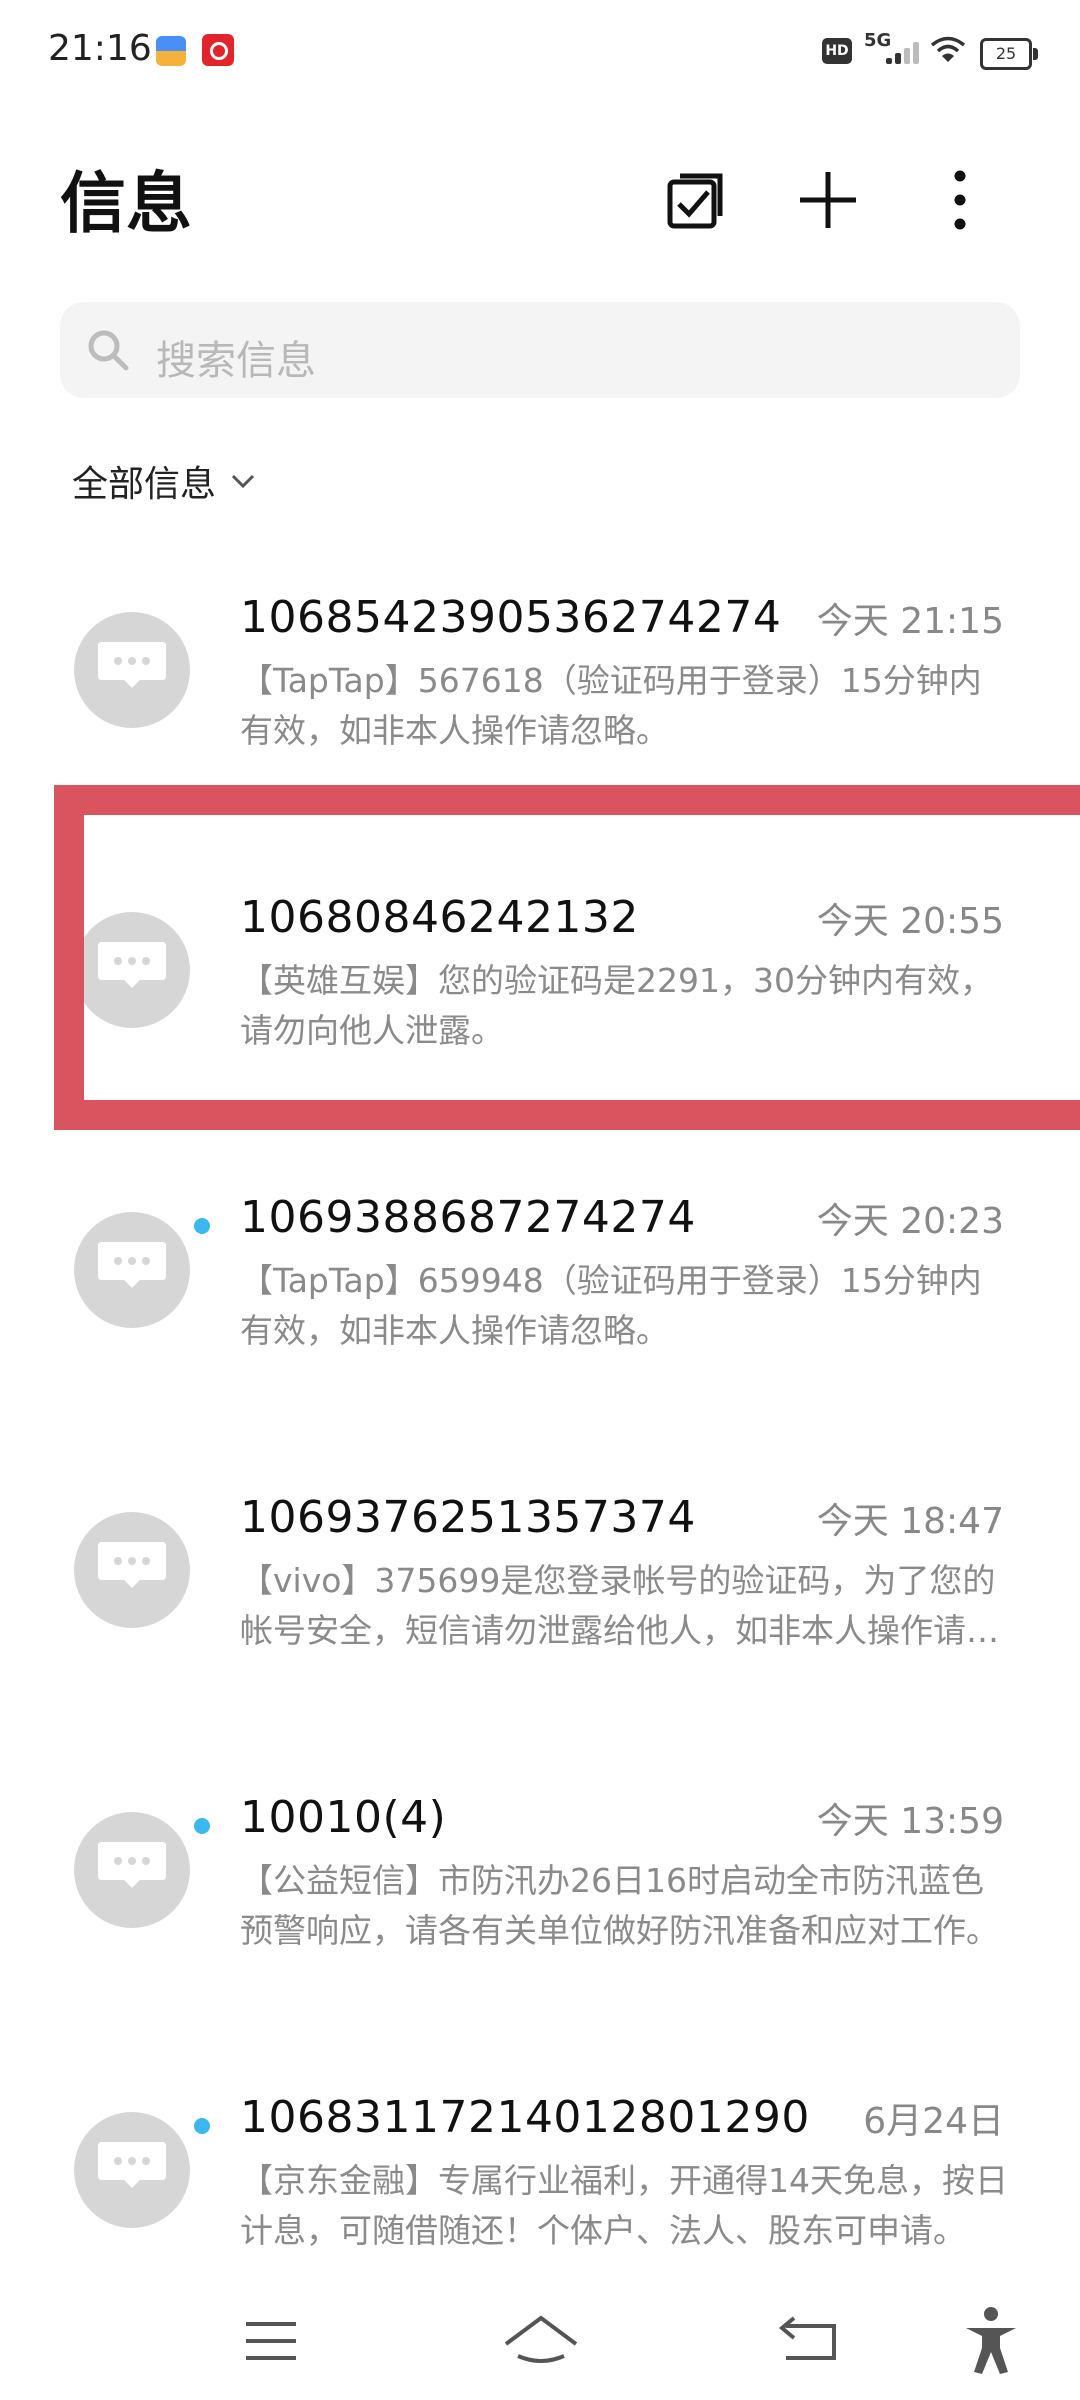 The image size is (1080, 2400). What do you see at coordinates (948, 49) in the screenshot?
I see `wifi-icon` at bounding box center [948, 49].